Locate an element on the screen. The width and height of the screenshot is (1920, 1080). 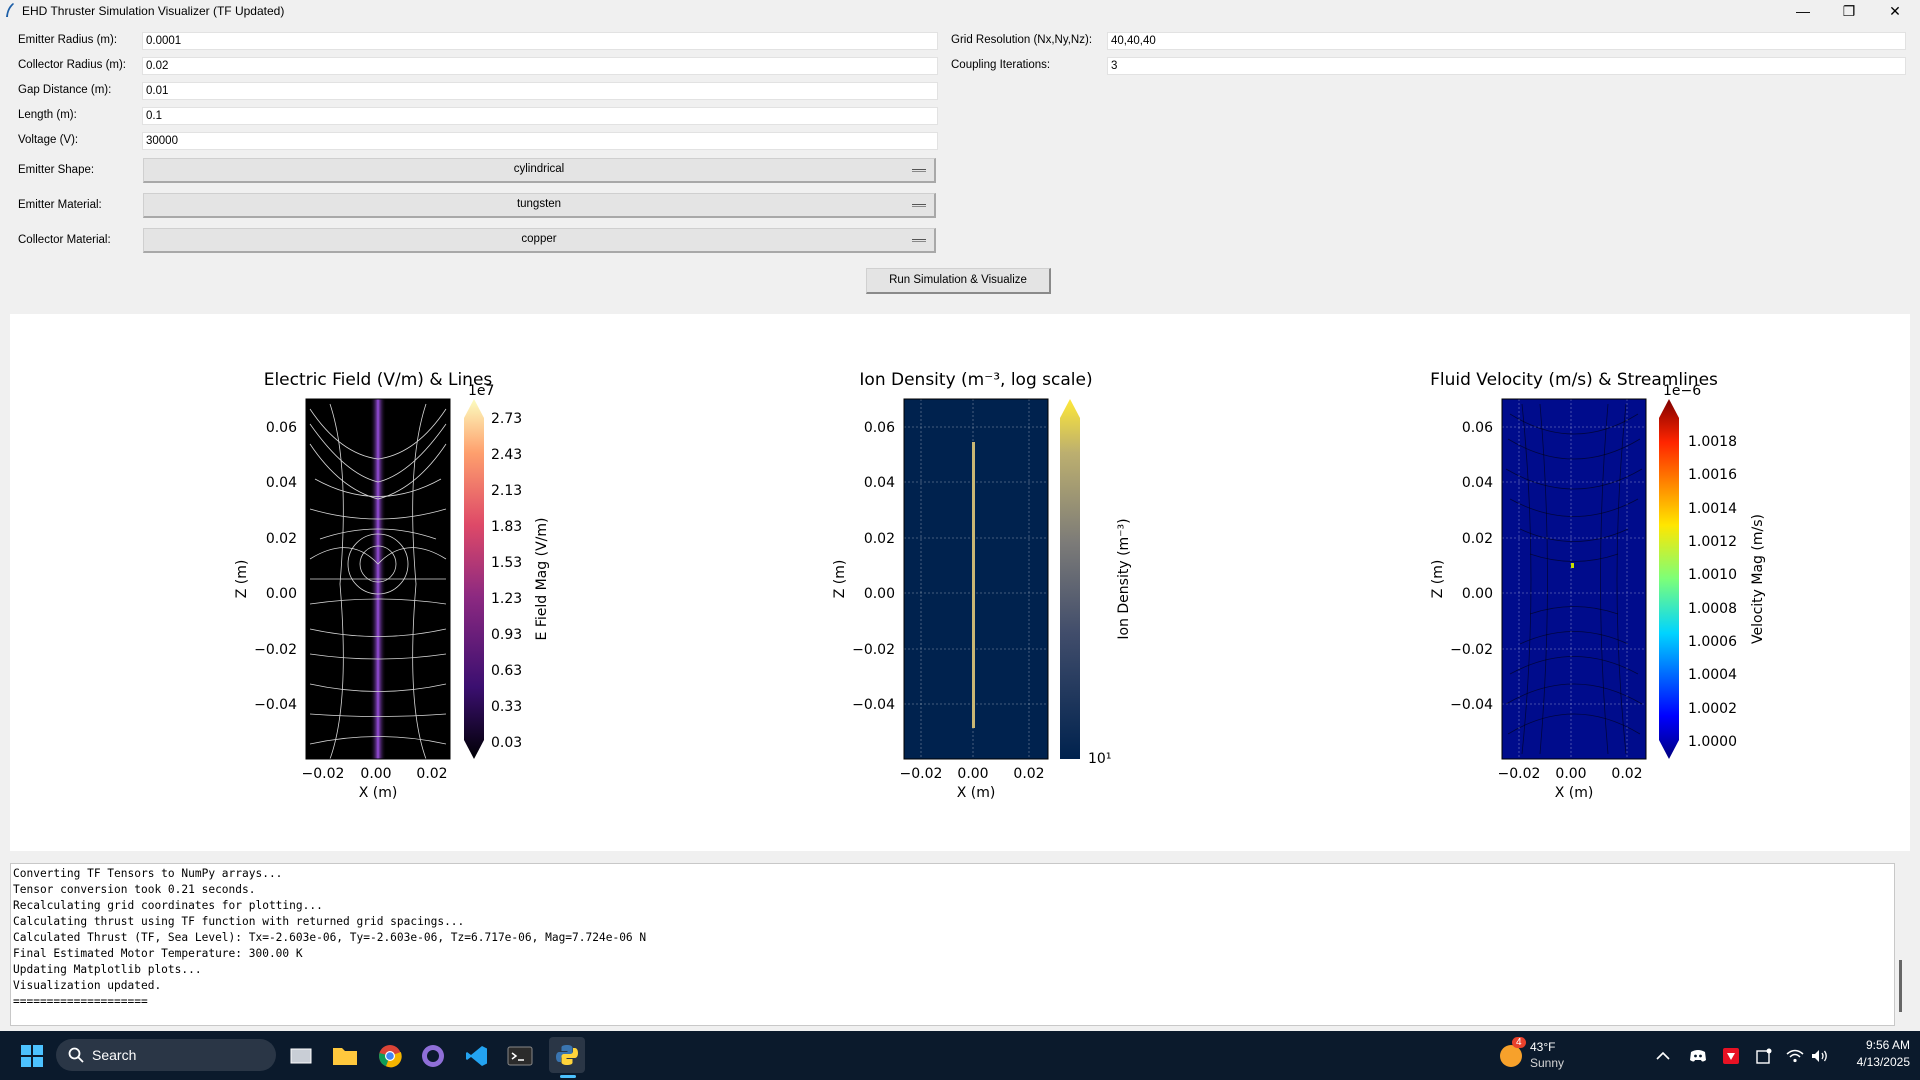
cbar-tick: 0.63 is located at coordinates (506, 671).